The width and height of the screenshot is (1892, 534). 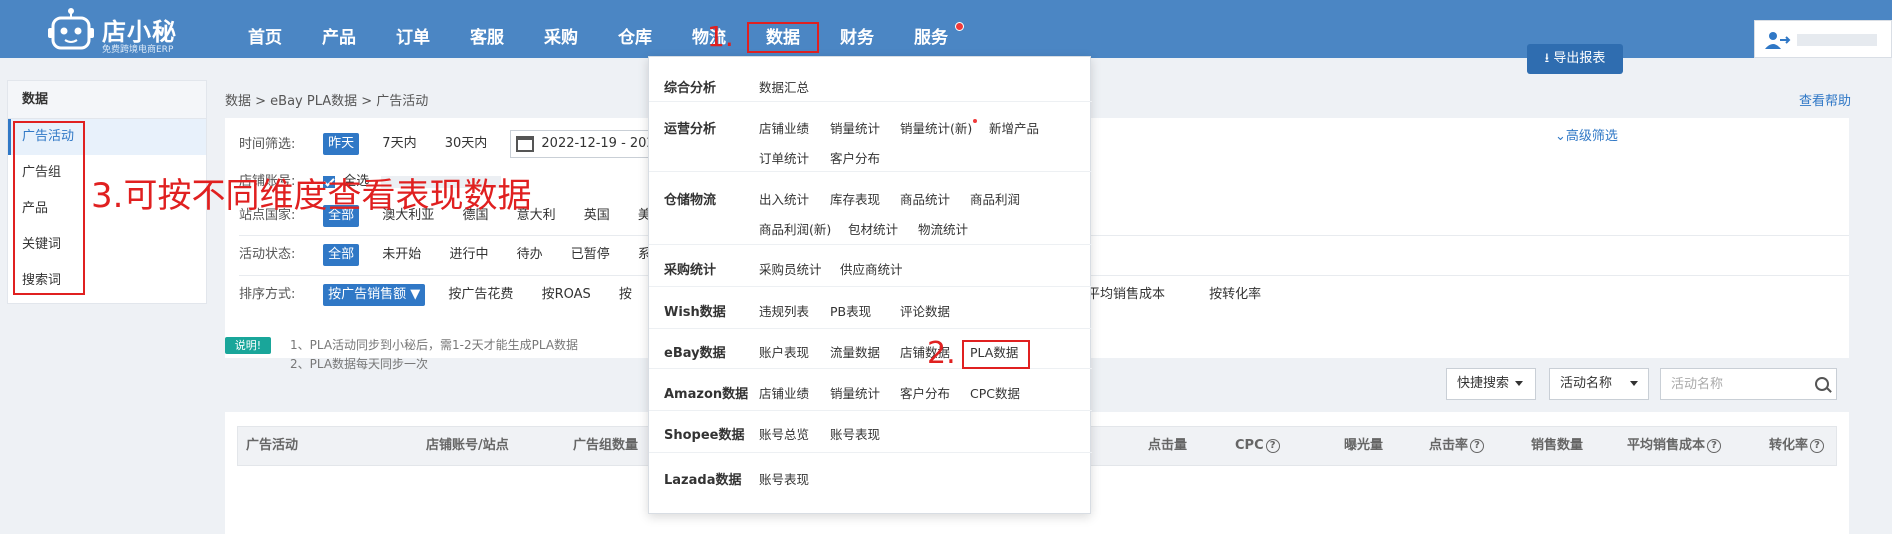 I want to click on menu-item: 库存表现, so click(x=855, y=198).